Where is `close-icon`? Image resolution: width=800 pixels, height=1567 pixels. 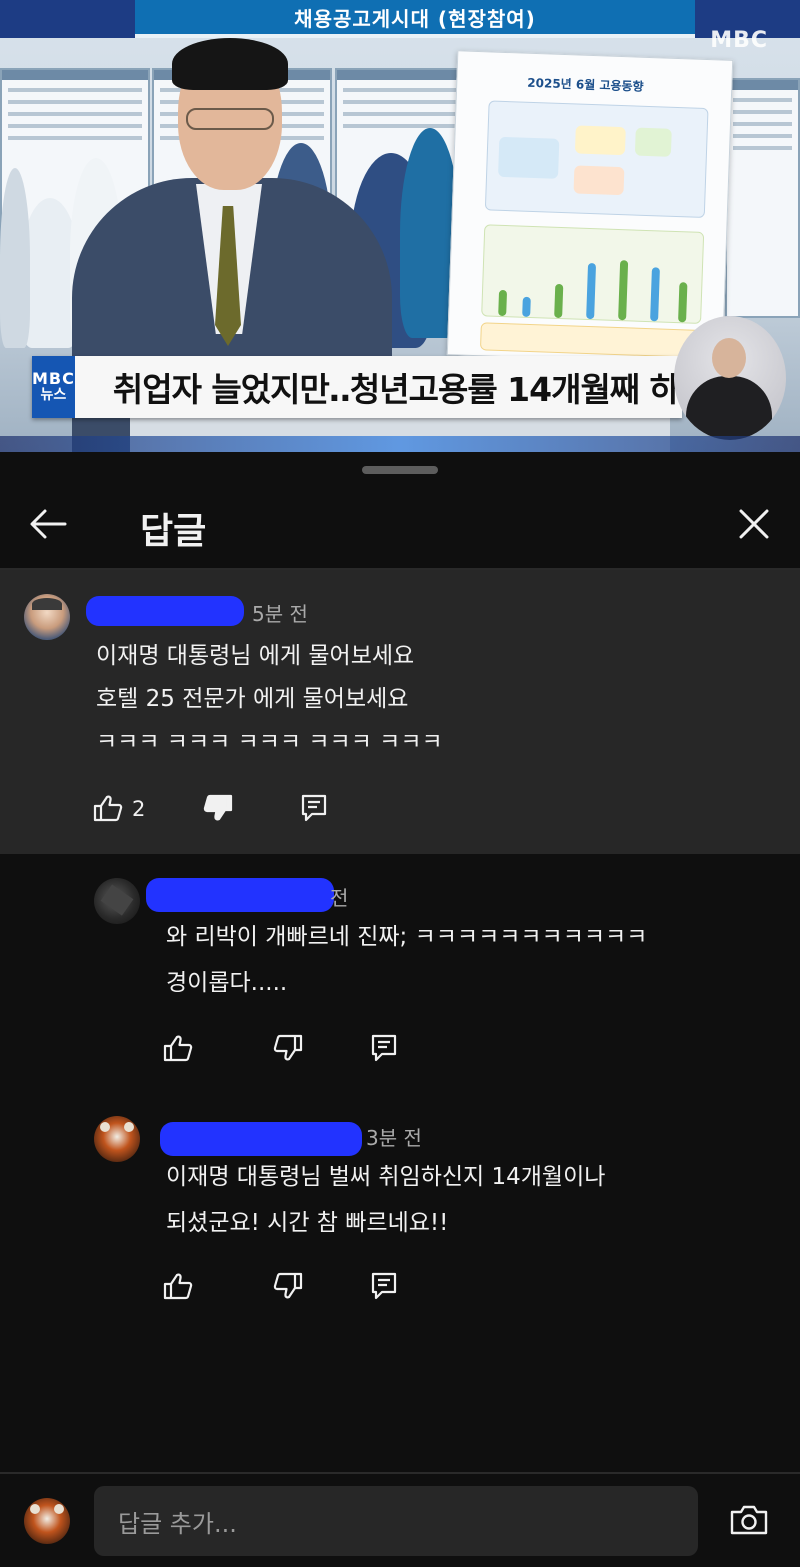 close-icon is located at coordinates (754, 524).